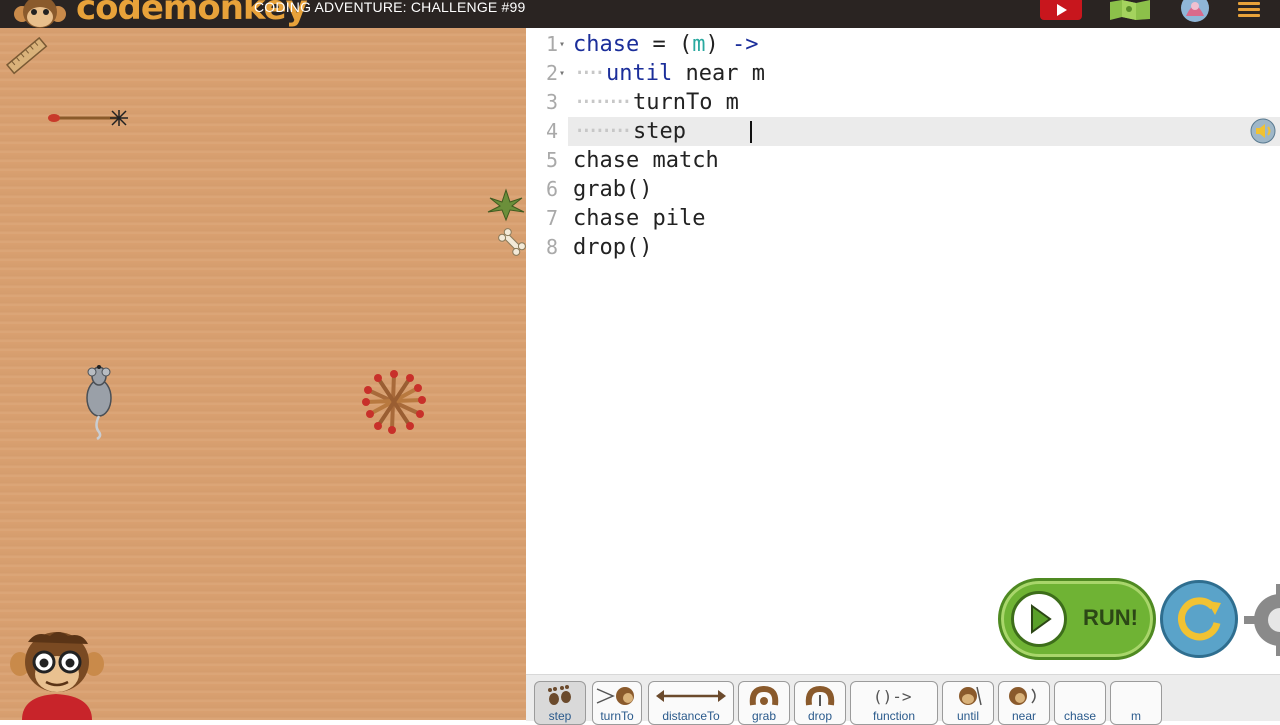  What do you see at coordinates (903, 189) in the screenshot?
I see `code-line: 6 grab()` at bounding box center [903, 189].